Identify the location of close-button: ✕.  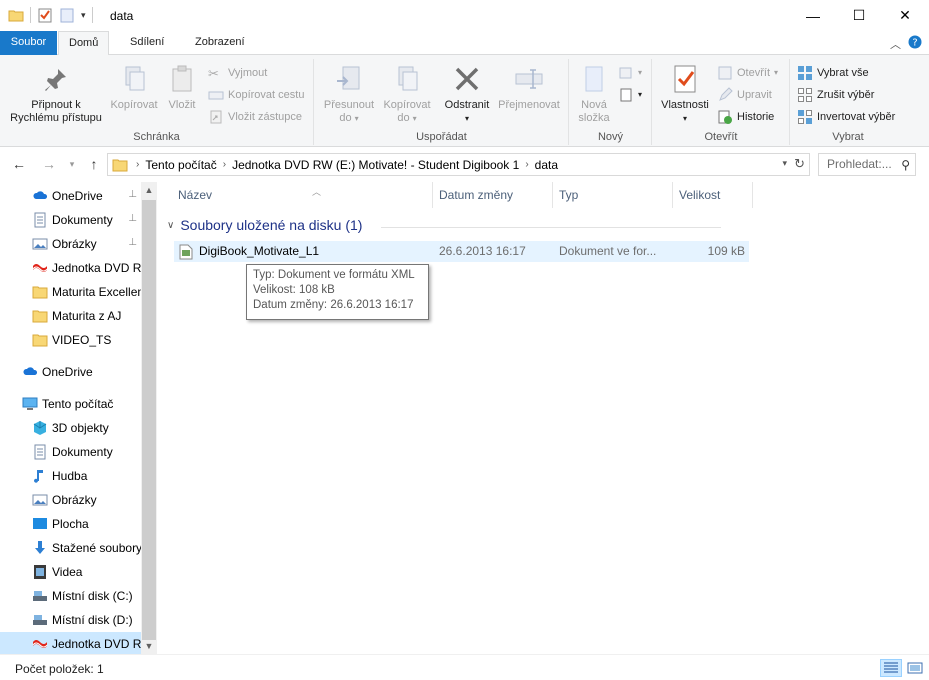
(905, 15).